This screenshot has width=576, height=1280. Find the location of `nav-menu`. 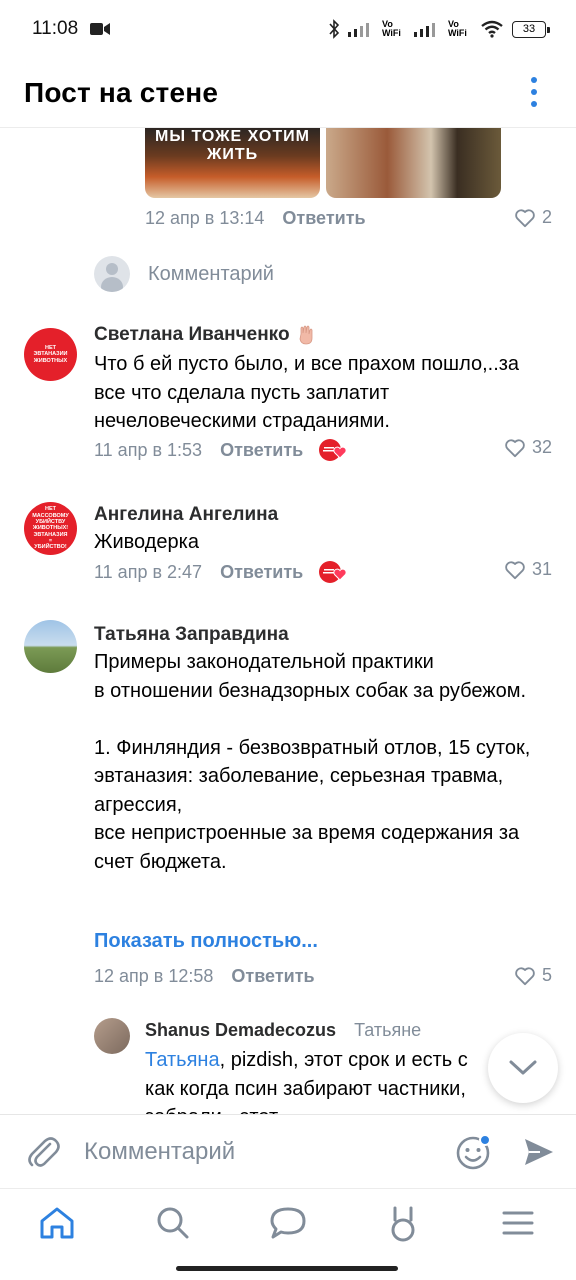

nav-menu is located at coordinates (518, 1223).